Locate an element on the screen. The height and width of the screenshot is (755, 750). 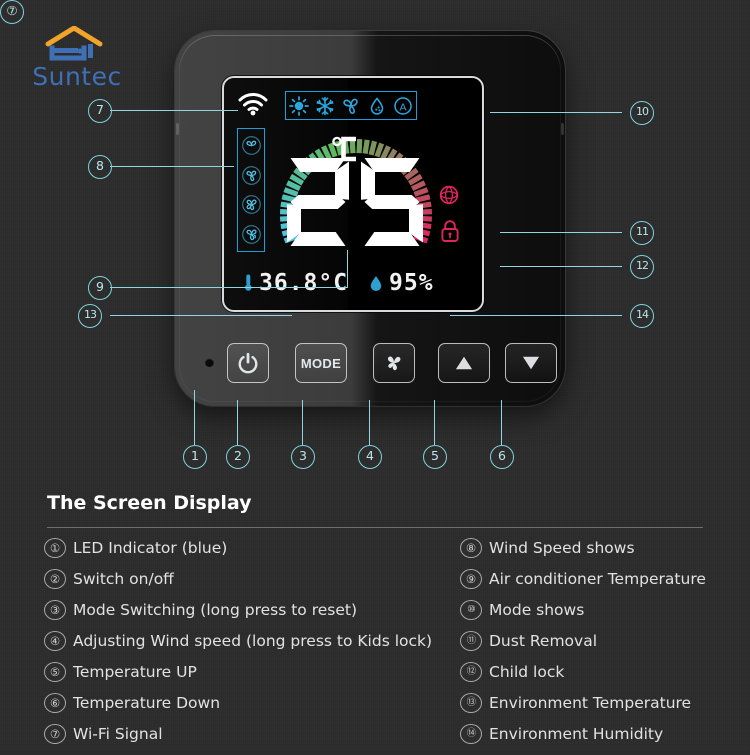
environment-humidity-value: 95% is located at coordinates (411, 283).